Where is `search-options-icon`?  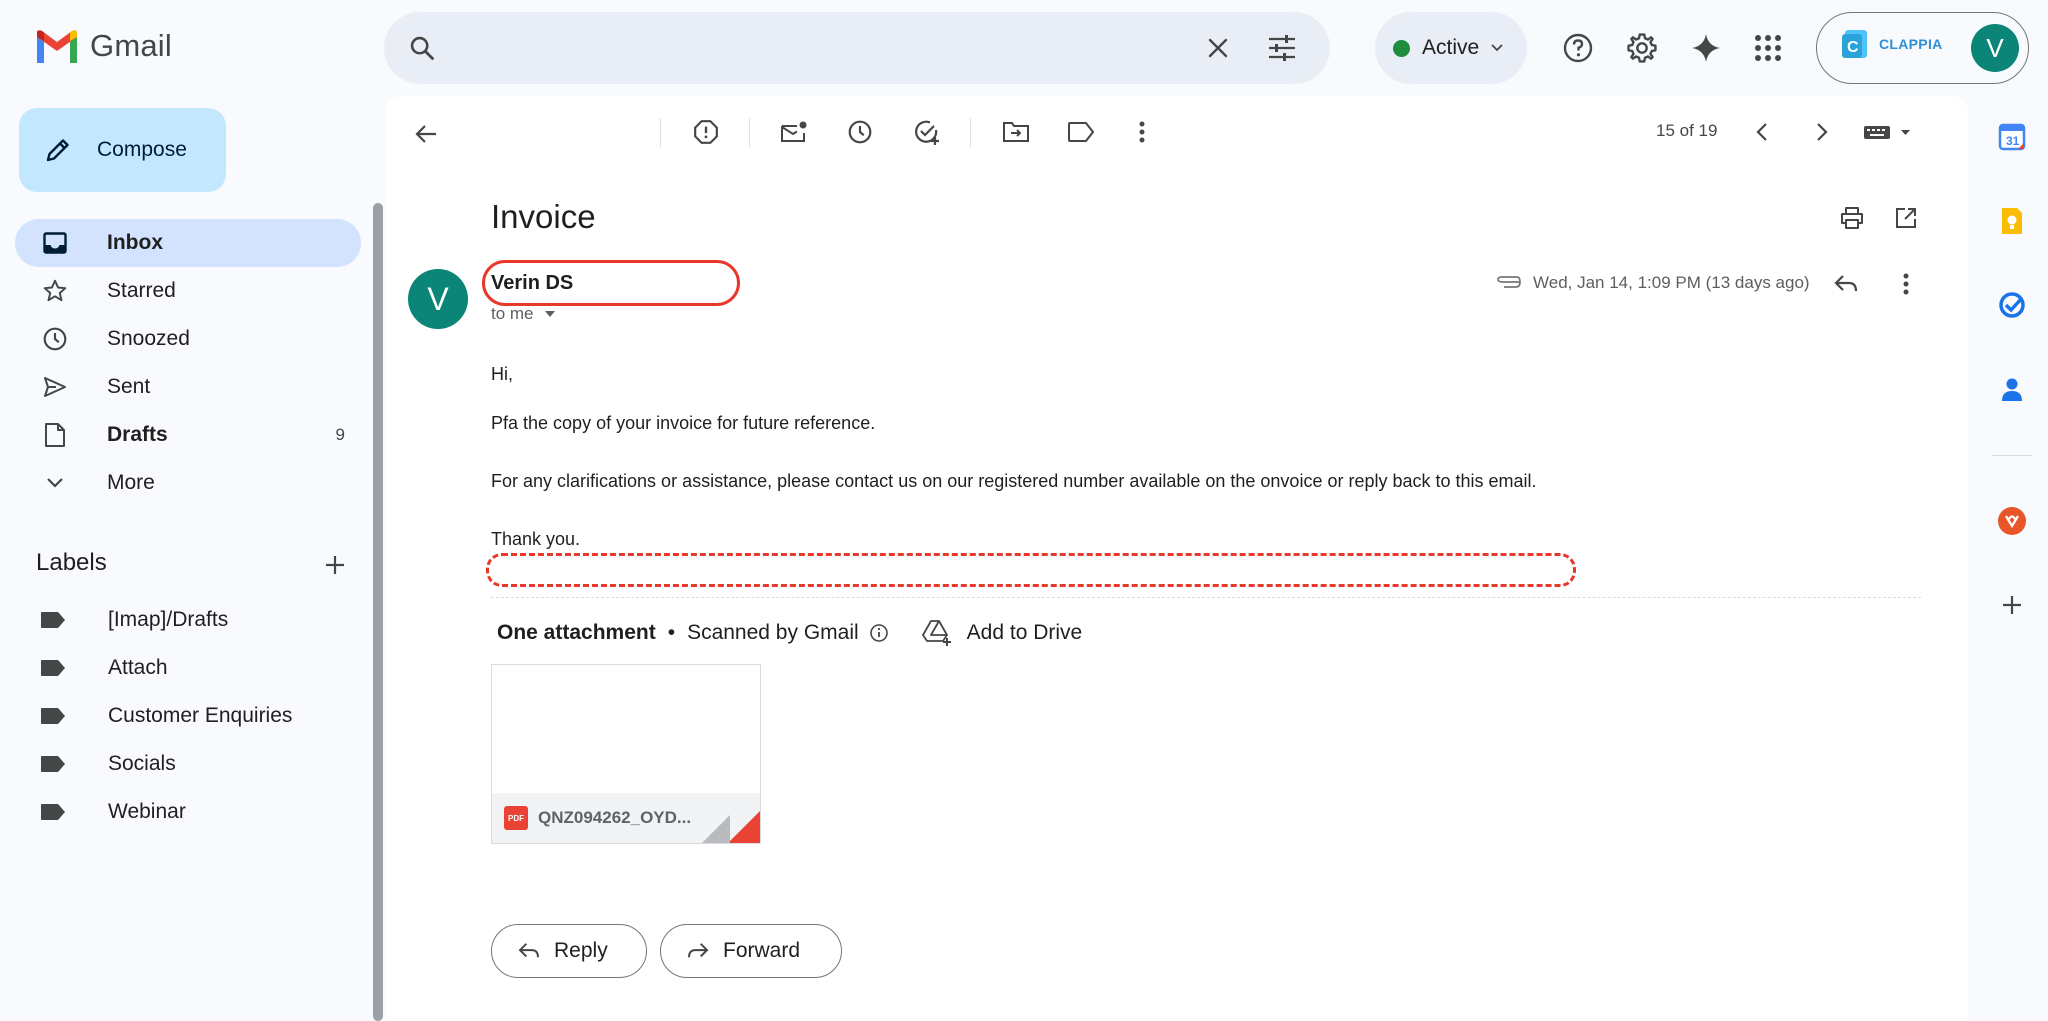
search-options-icon is located at coordinates (1282, 48).